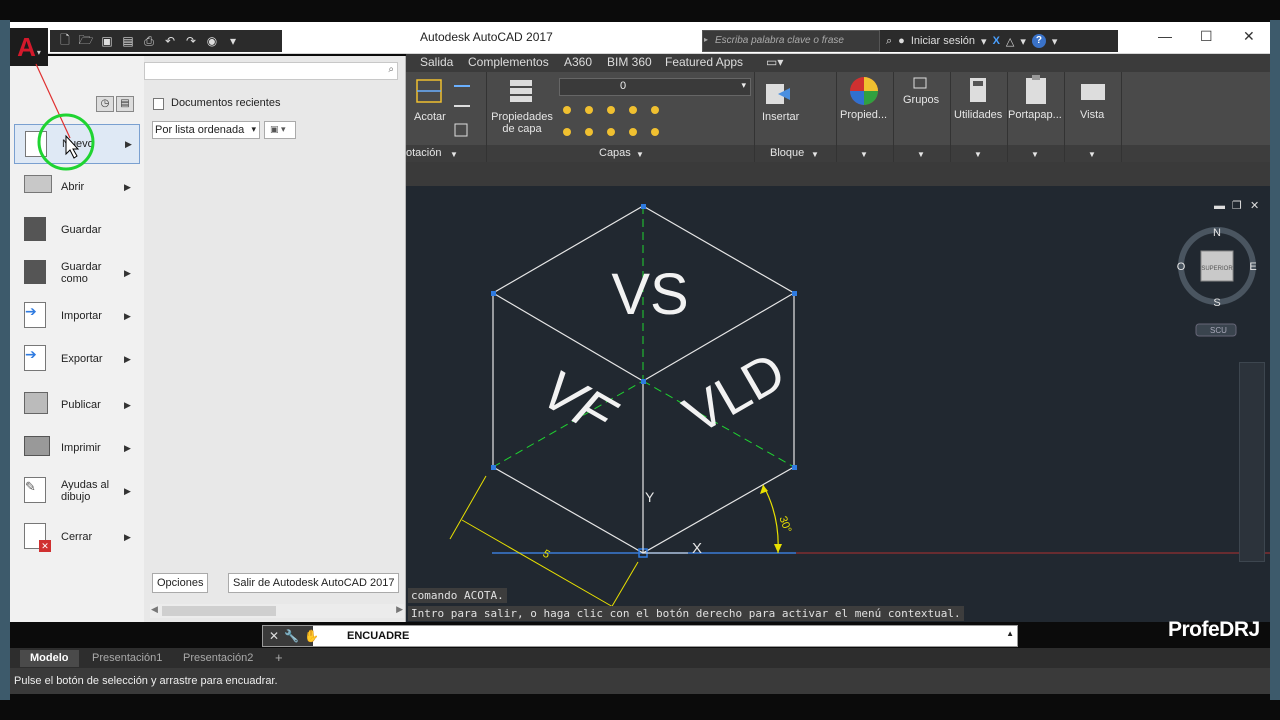 This screenshot has height=720, width=1280. Describe the element at coordinates (1219, 206) in the screenshot. I see `viewport-minimize-icon: ▬` at that location.